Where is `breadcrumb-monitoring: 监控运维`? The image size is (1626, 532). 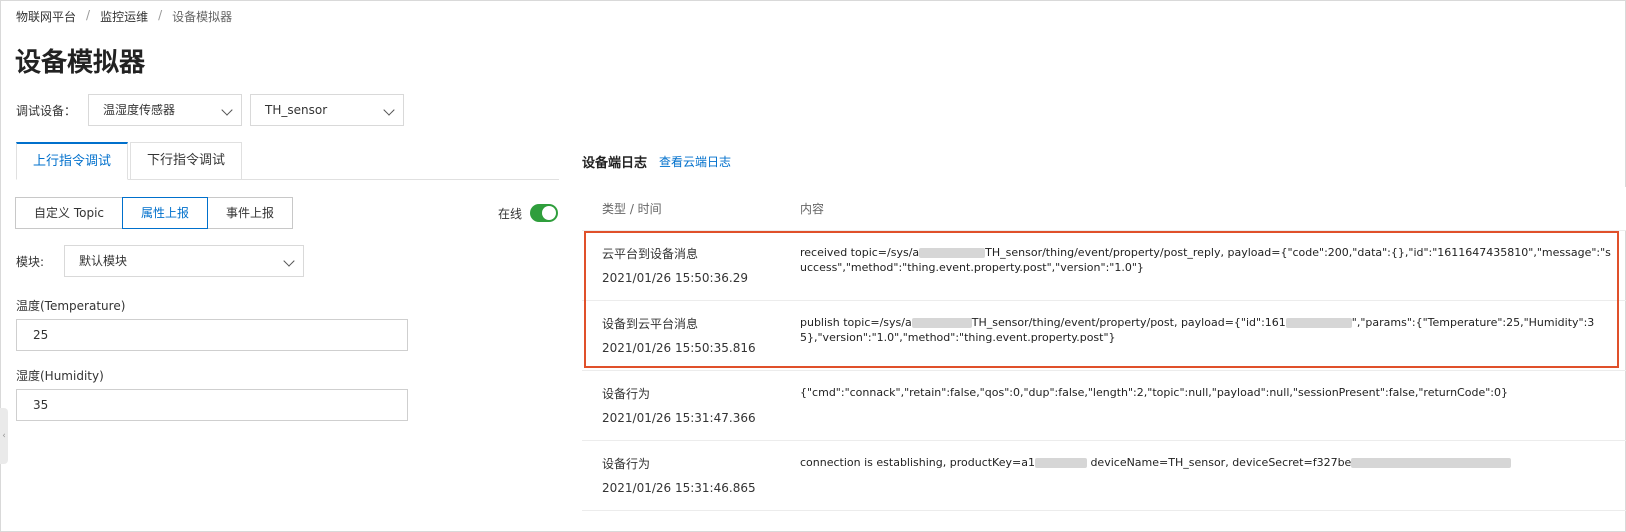 breadcrumb-monitoring: 监控运维 is located at coordinates (124, 16).